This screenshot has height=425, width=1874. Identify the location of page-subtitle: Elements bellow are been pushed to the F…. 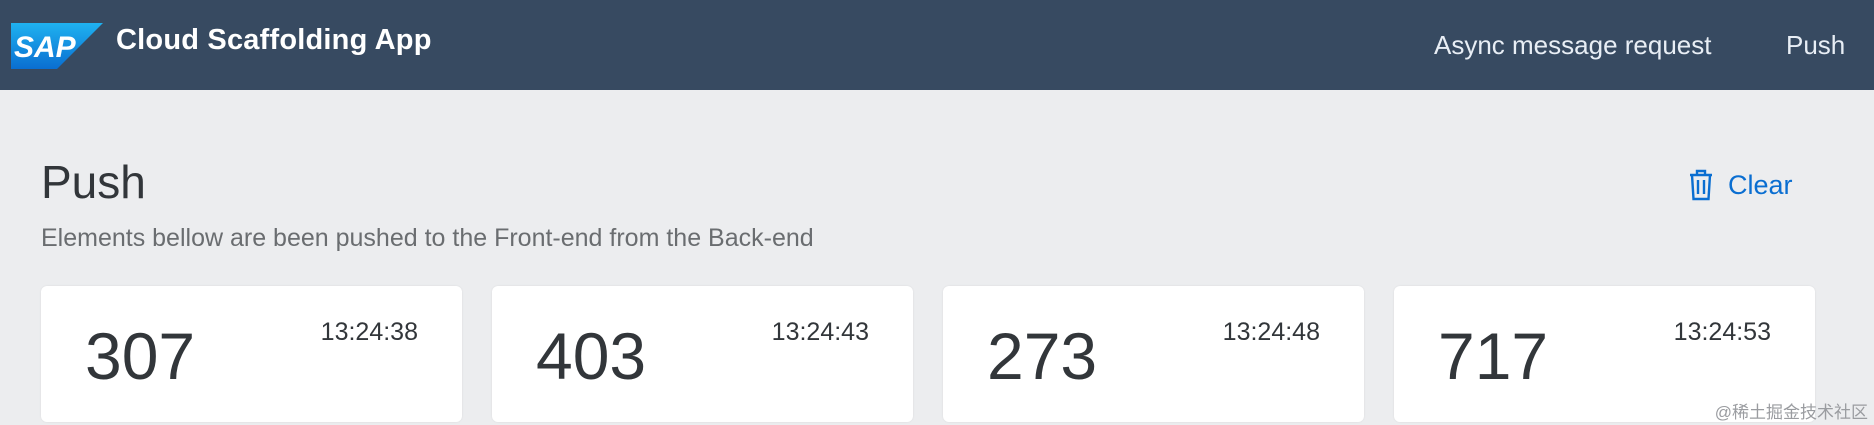
(427, 238).